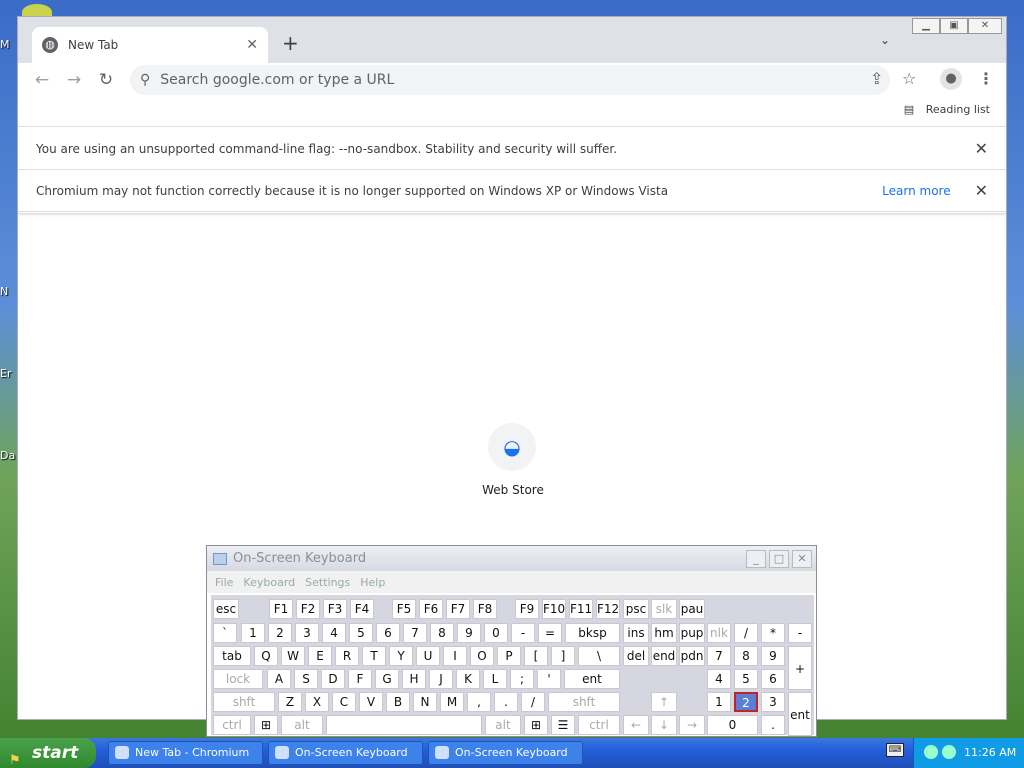 The image size is (1024, 768). Describe the element at coordinates (513, 490) in the screenshot. I see `web-store-shortcut-label: Web Store` at that location.